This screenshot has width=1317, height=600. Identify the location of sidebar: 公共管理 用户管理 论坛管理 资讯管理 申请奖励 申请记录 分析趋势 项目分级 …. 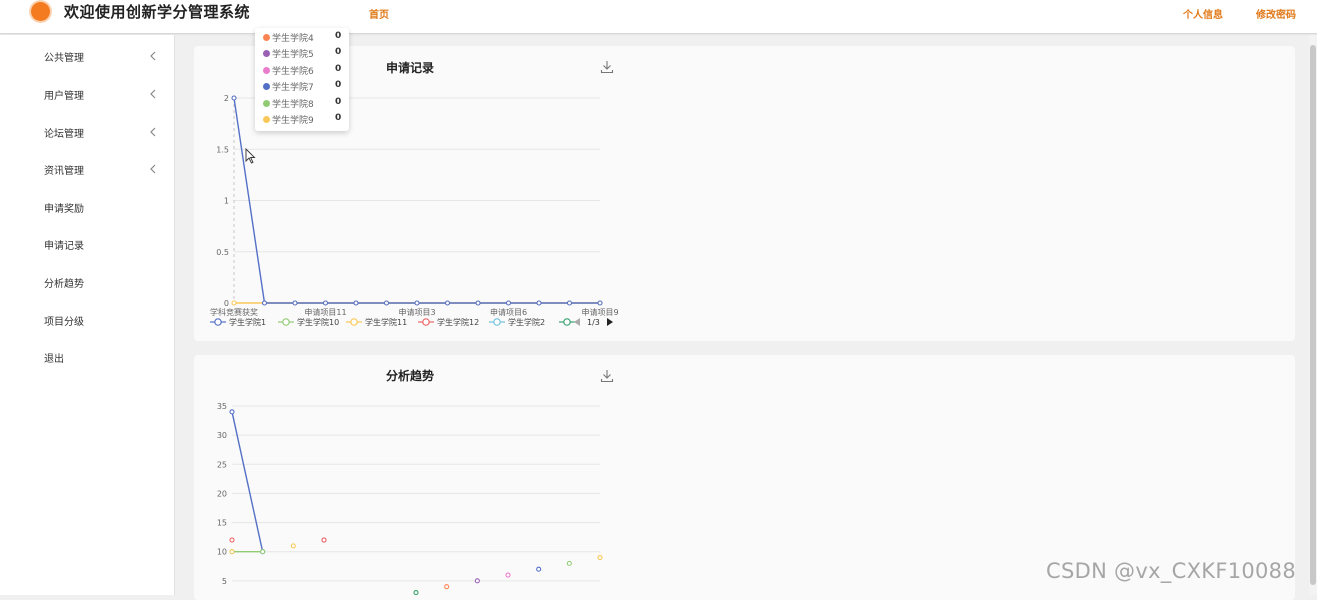
(87, 315).